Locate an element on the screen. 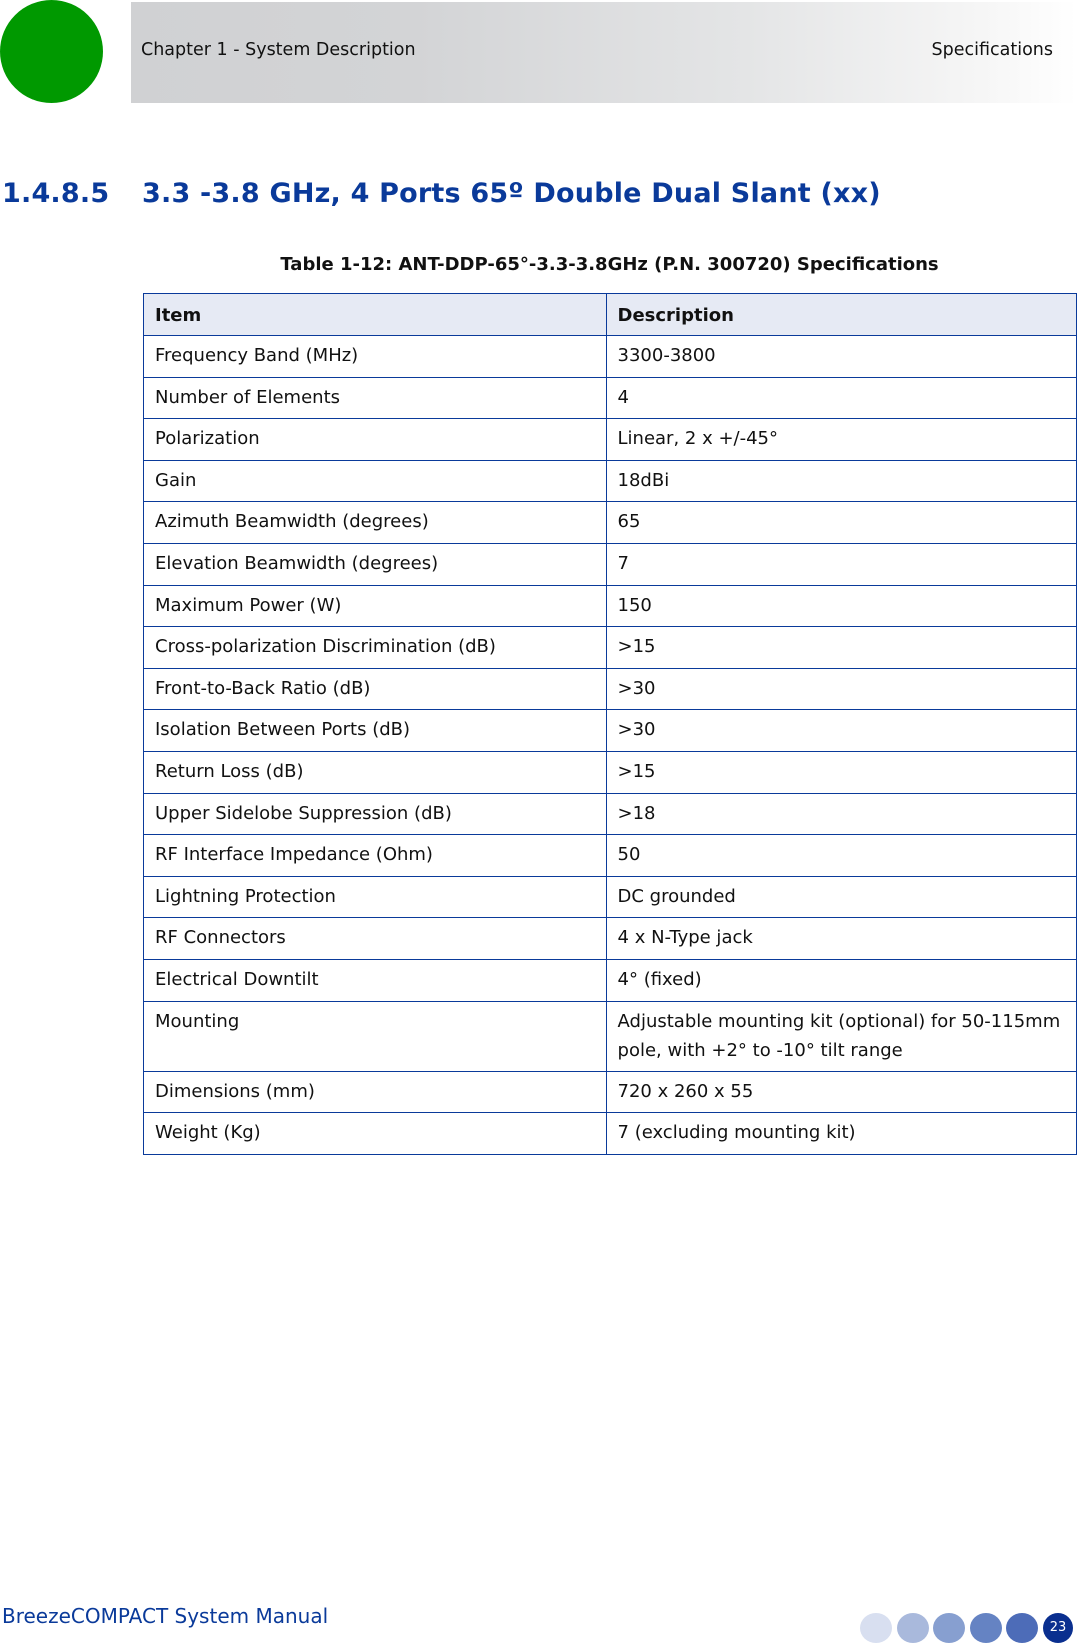 The height and width of the screenshot is (1643, 1077). description-cell: 65 is located at coordinates (841, 522).